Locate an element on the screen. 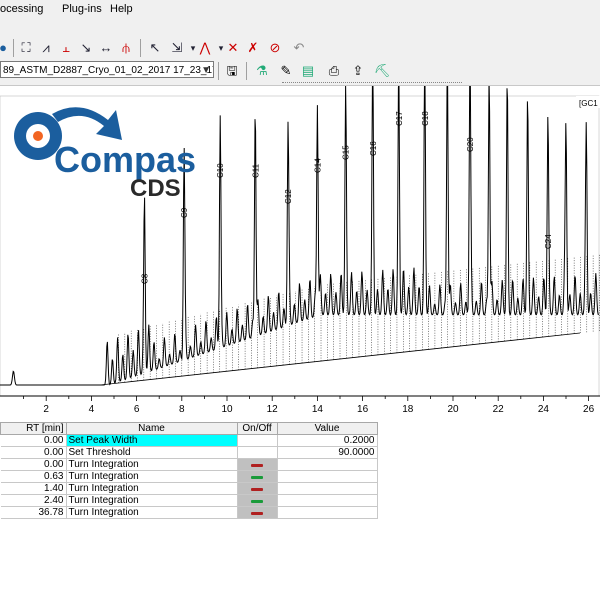 This screenshot has width=600, height=600. table-row: 2.40 Turn Integration is located at coordinates (189, 500).